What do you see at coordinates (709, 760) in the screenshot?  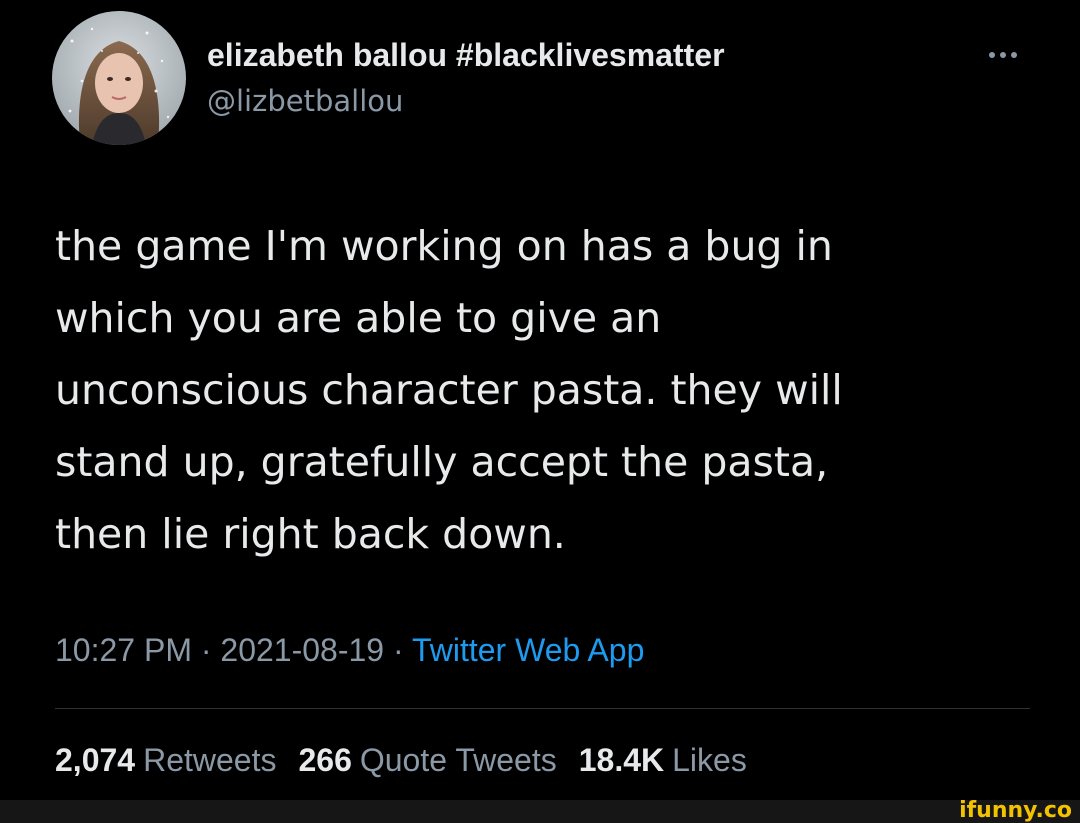 I see `likes-label: Likes` at bounding box center [709, 760].